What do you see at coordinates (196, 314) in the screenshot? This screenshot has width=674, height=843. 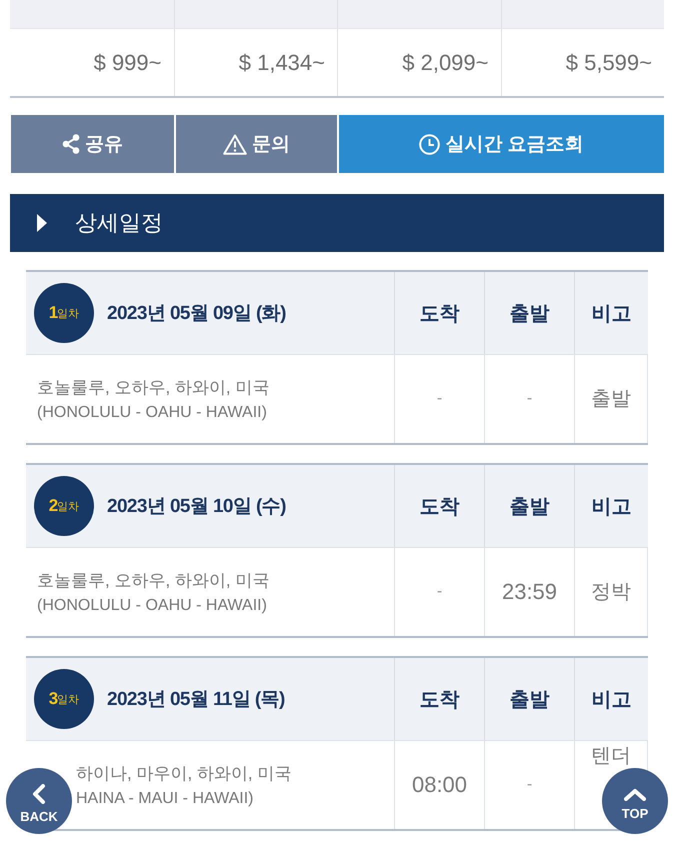 I see `day-date: 2023년 05월 09일 (화)` at bounding box center [196, 314].